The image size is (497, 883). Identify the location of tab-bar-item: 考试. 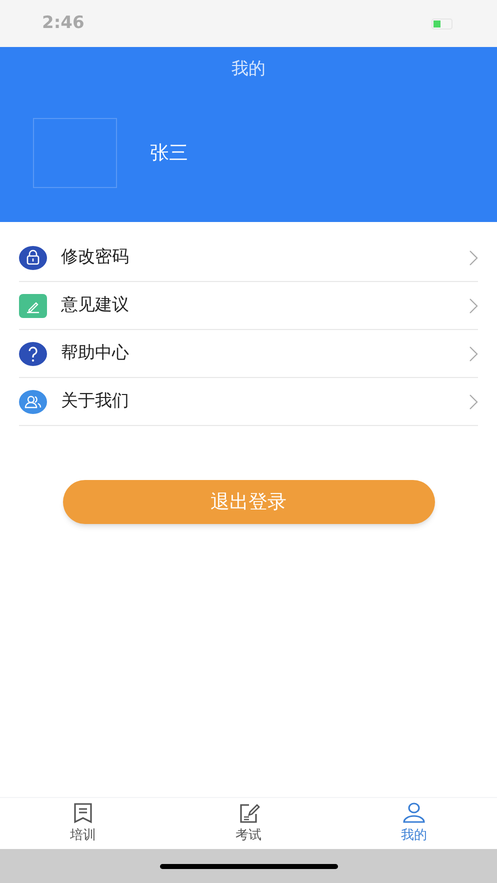
(249, 823).